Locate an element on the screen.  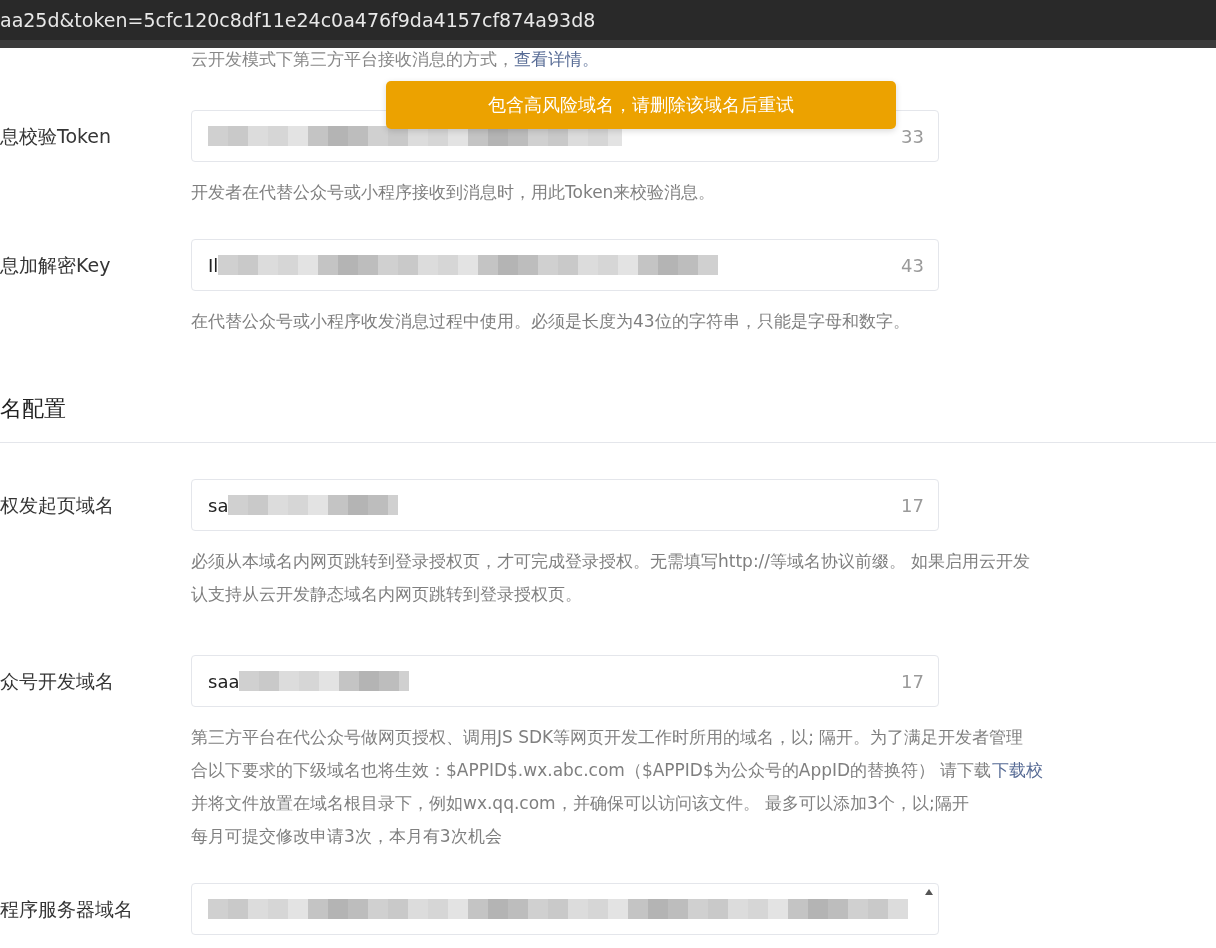
help-text: 每月可提交修改申请3次，本月有3次机会 is located at coordinates (347, 836).